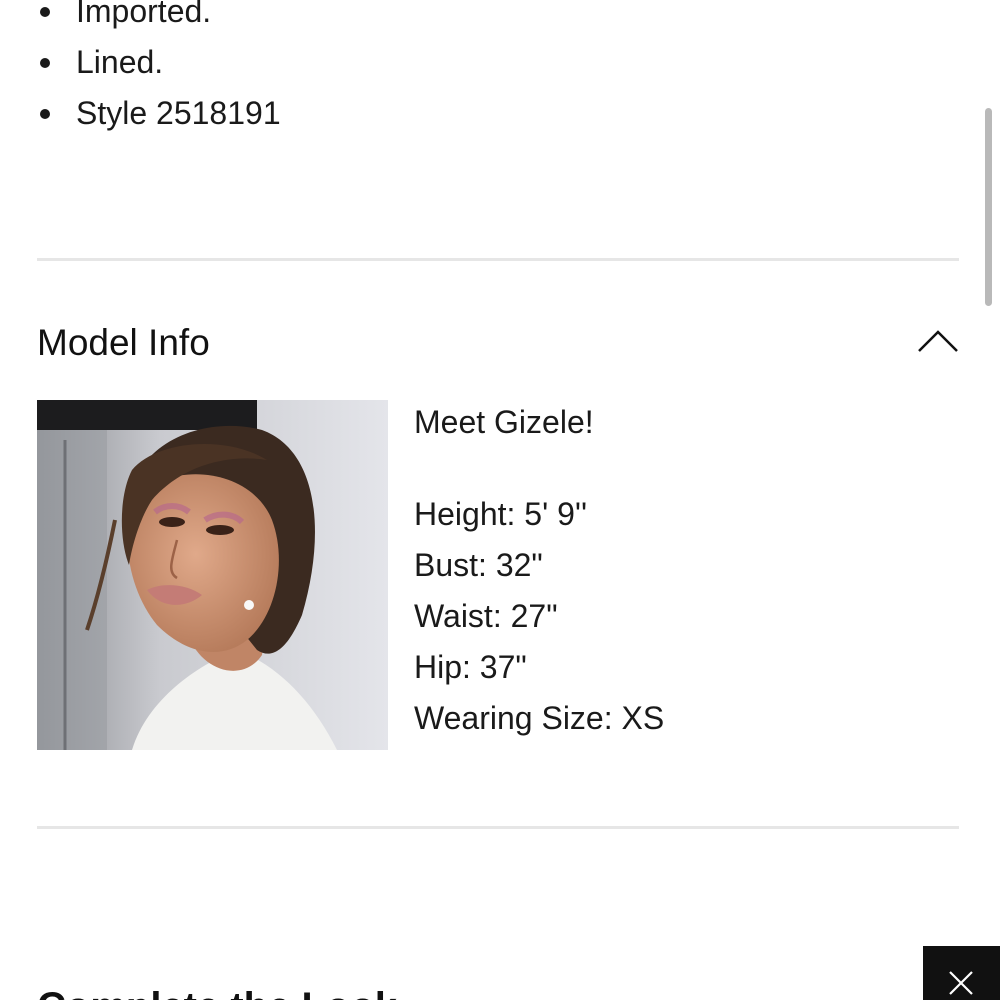  Describe the element at coordinates (144, 14) in the screenshot. I see `details-item-label: Imported.` at that location.